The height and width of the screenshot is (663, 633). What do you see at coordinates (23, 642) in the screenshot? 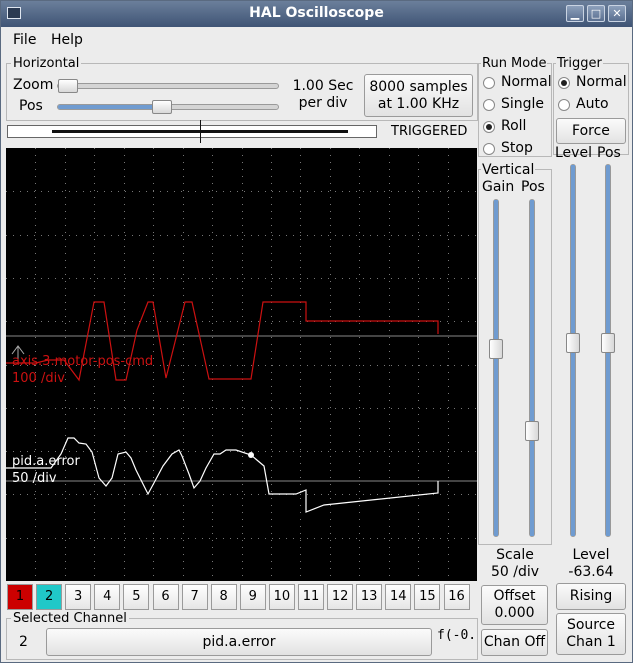
I see `selected-channel-number: 2` at bounding box center [23, 642].